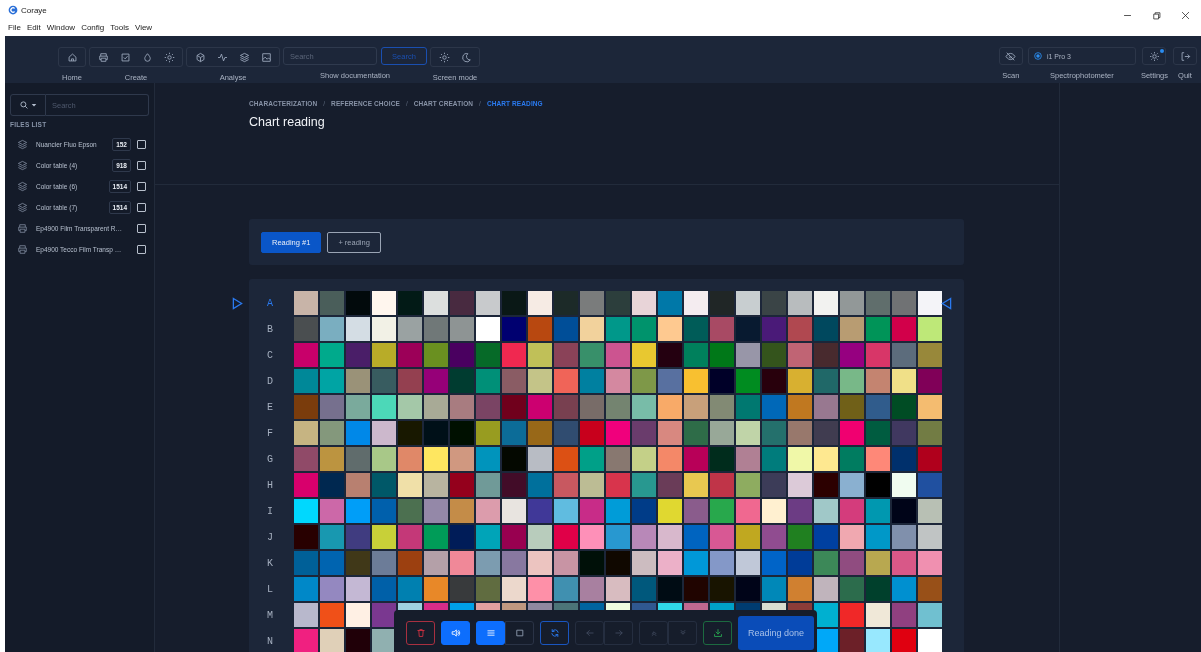  I want to click on menu-item: Window, so click(61, 27).